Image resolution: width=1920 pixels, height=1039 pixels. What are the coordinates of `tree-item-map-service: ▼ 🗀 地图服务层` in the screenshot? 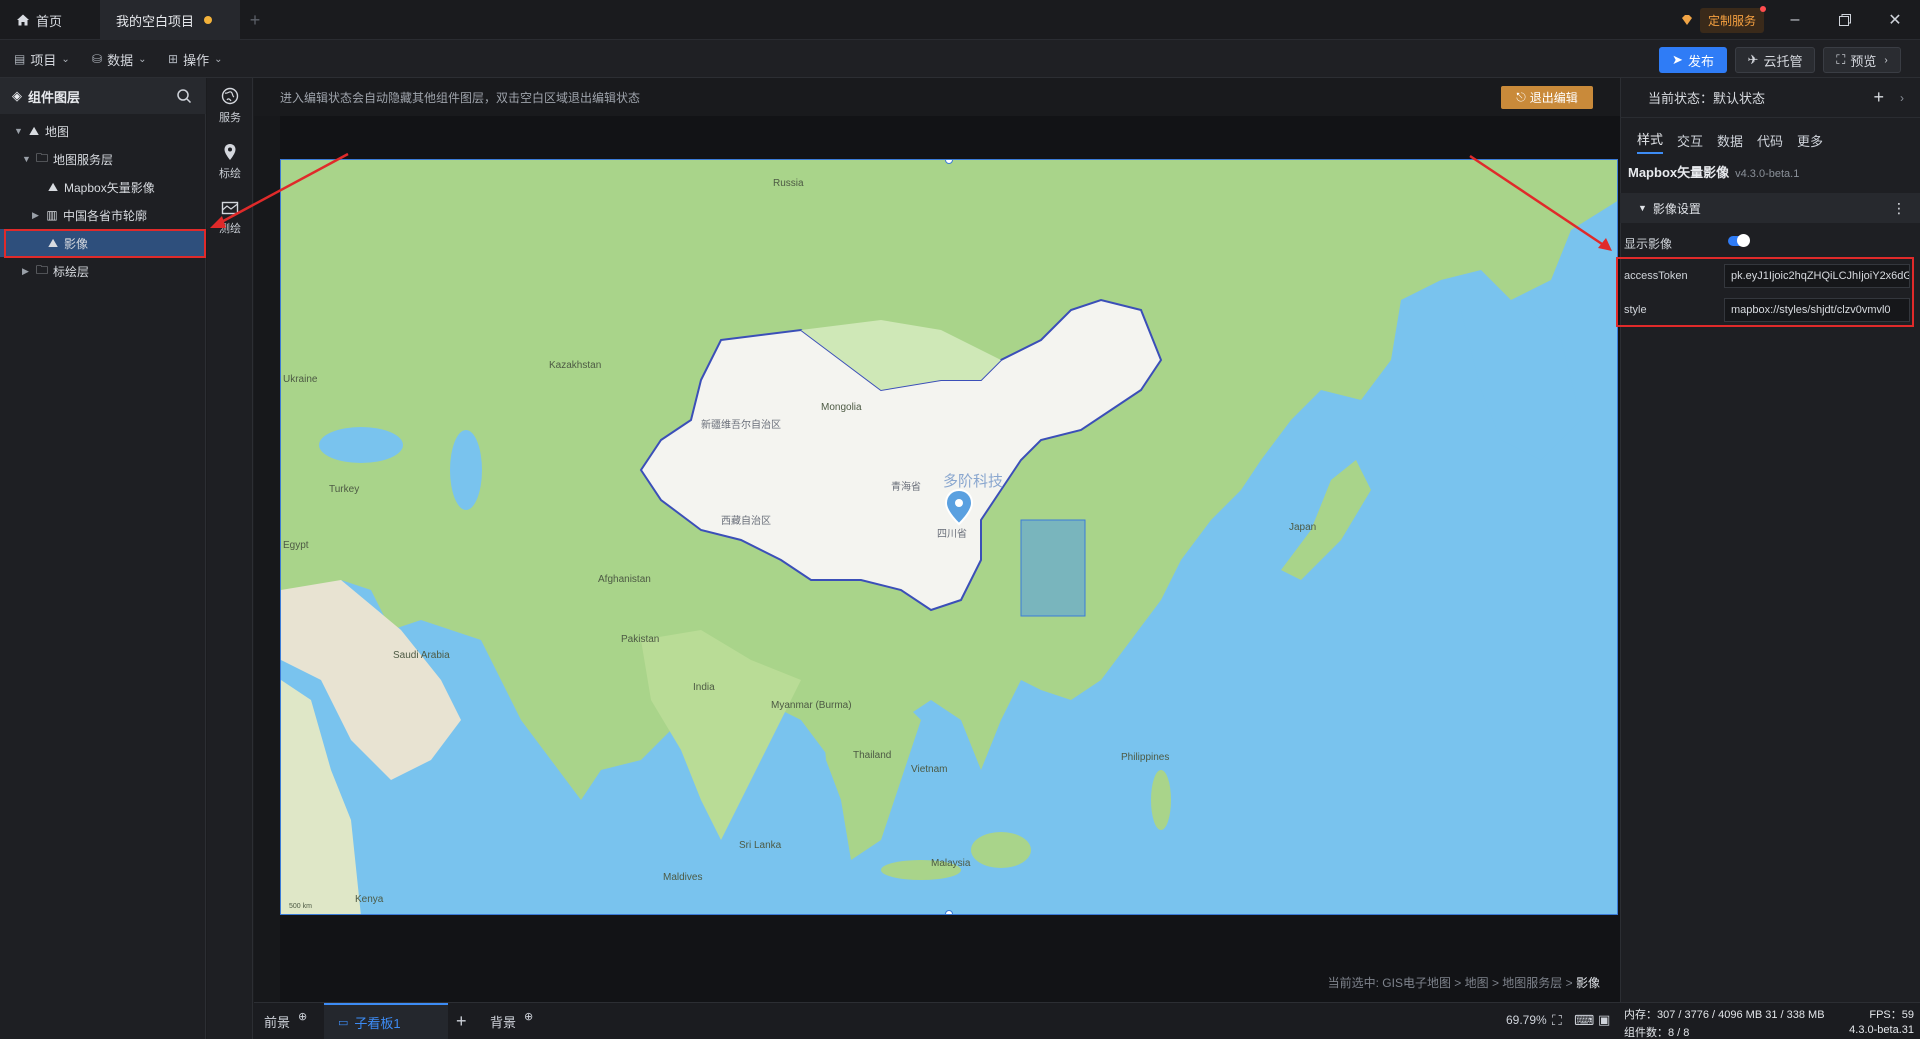 It's located at (103, 159).